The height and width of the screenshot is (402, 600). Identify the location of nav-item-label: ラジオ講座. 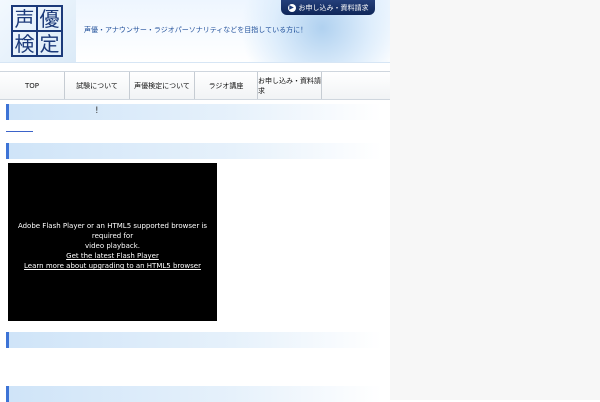
(226, 85).